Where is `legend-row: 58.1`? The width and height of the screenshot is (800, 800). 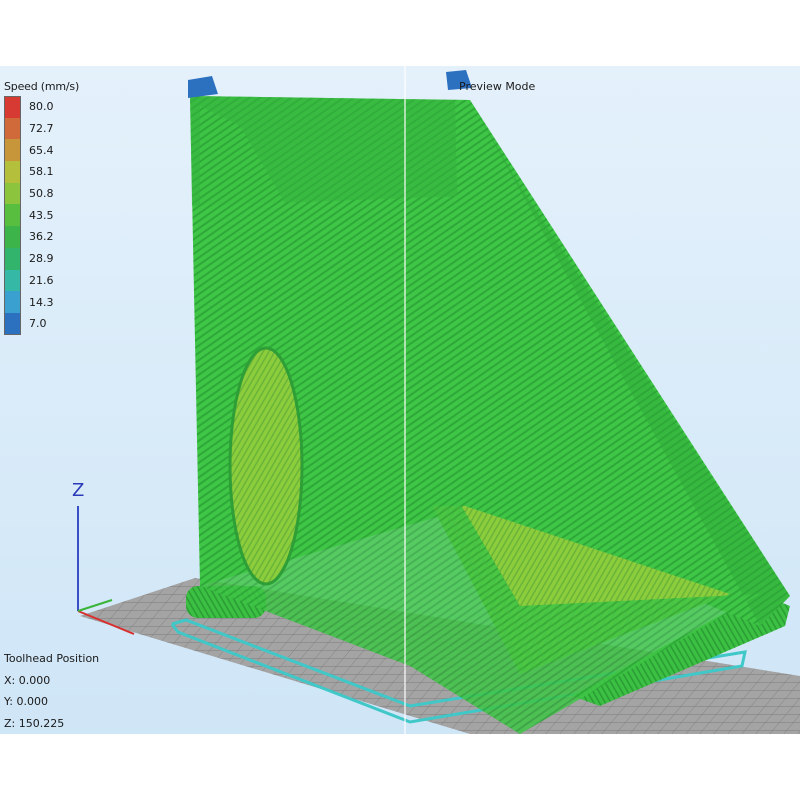
legend-row: 58.1 is located at coordinates (41, 172).